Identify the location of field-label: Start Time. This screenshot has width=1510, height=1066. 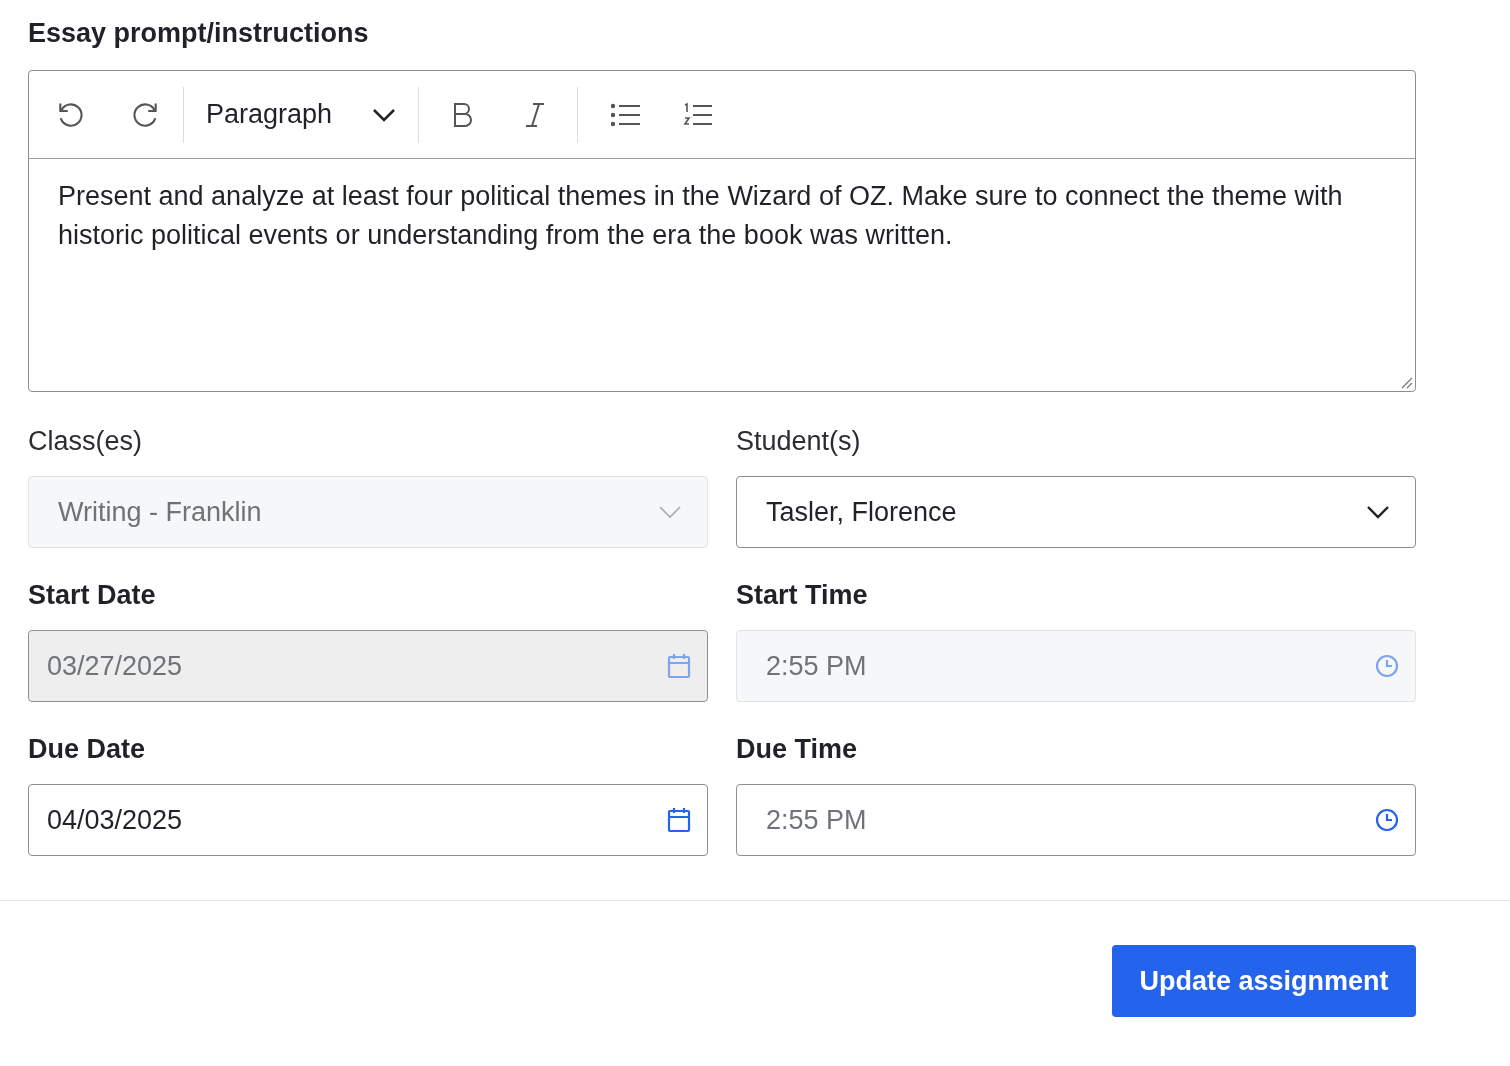
(802, 595).